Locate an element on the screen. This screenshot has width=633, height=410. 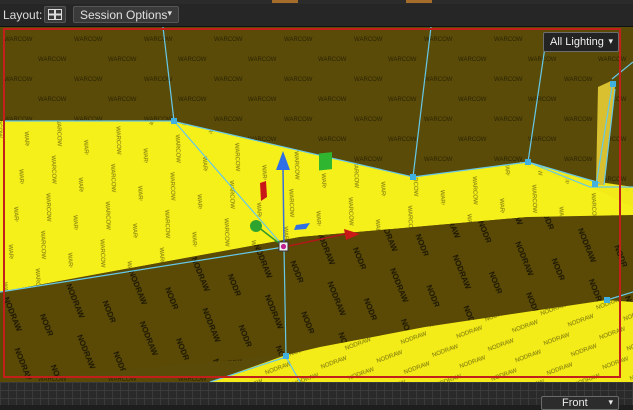
lower-viewport-strip: Front ▾ is located at coordinates (316, 396).